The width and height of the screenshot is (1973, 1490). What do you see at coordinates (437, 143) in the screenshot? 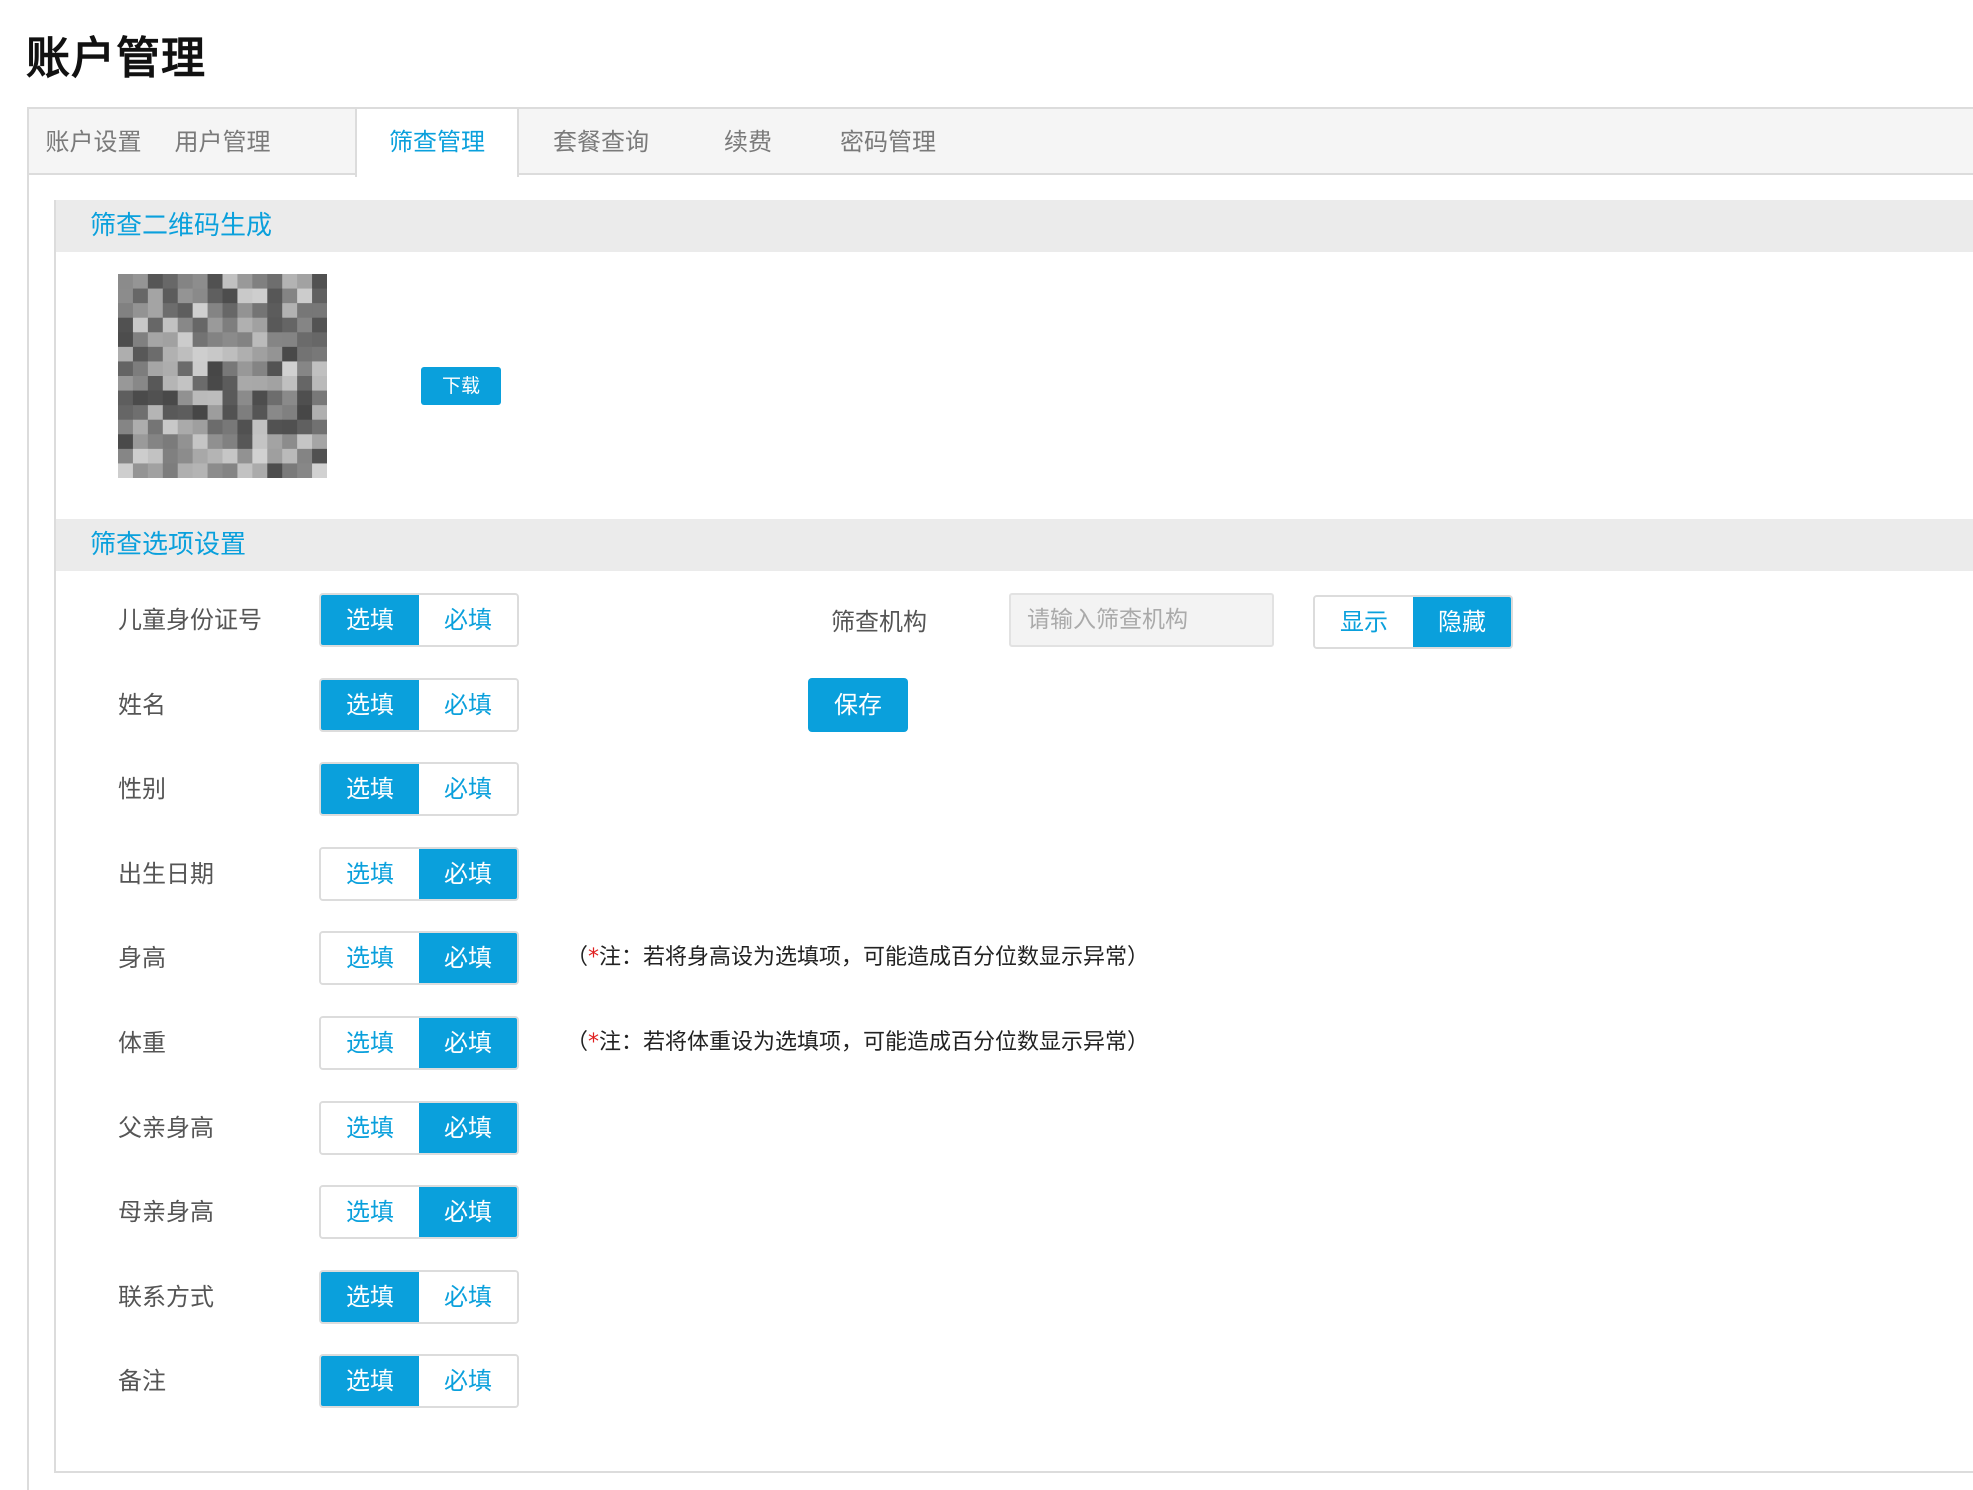
I see `tab-screening-management: 筛查管理` at bounding box center [437, 143].